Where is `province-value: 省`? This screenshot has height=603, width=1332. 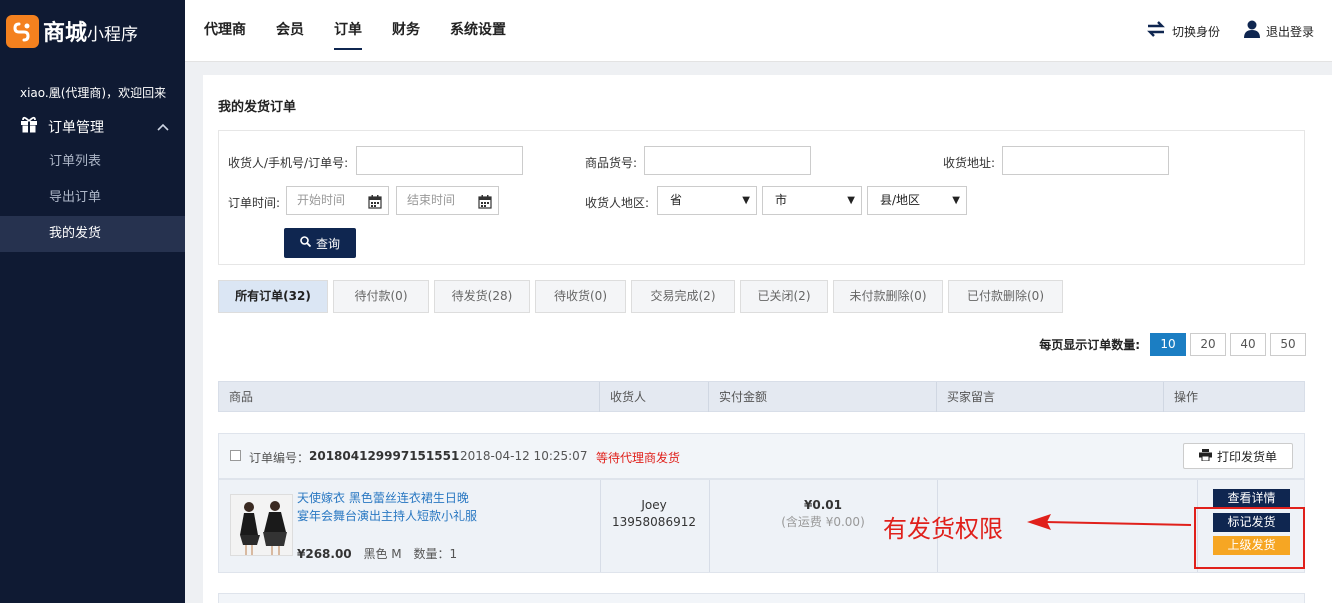
province-value: 省 is located at coordinates (676, 200).